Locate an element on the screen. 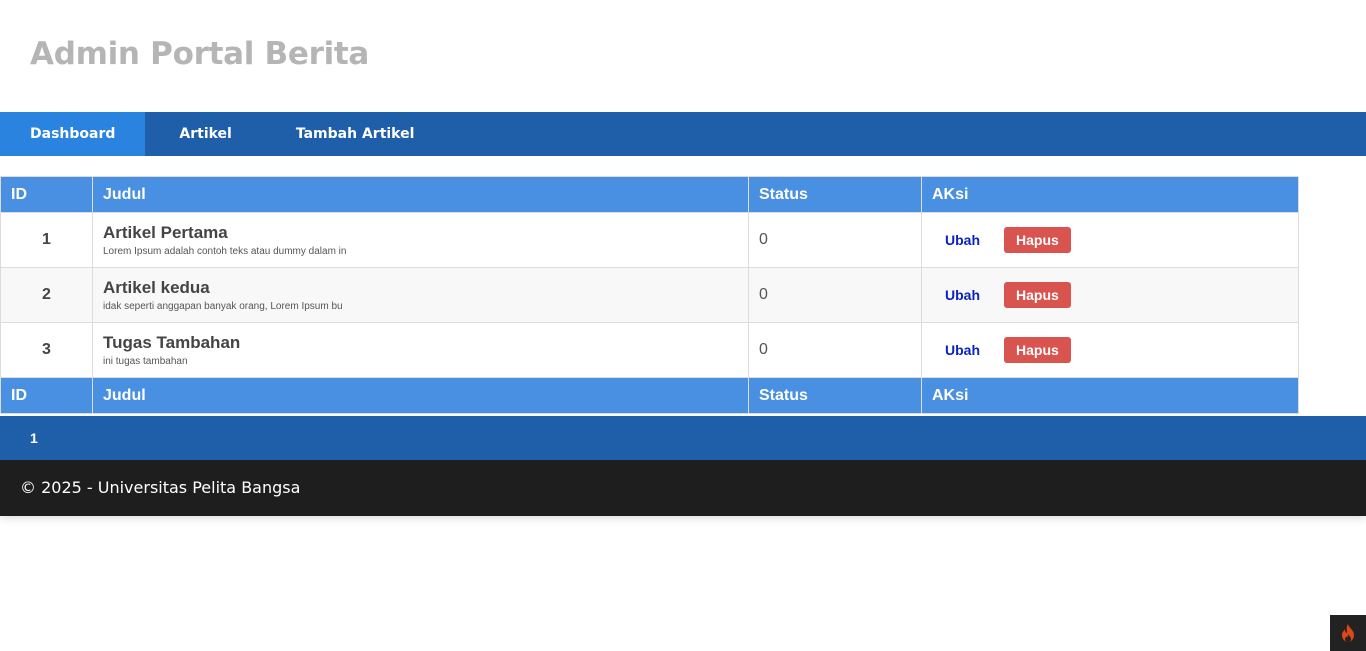 Image resolution: width=1366 pixels, height=651 pixels. column-header-status: Status is located at coordinates (835, 194).